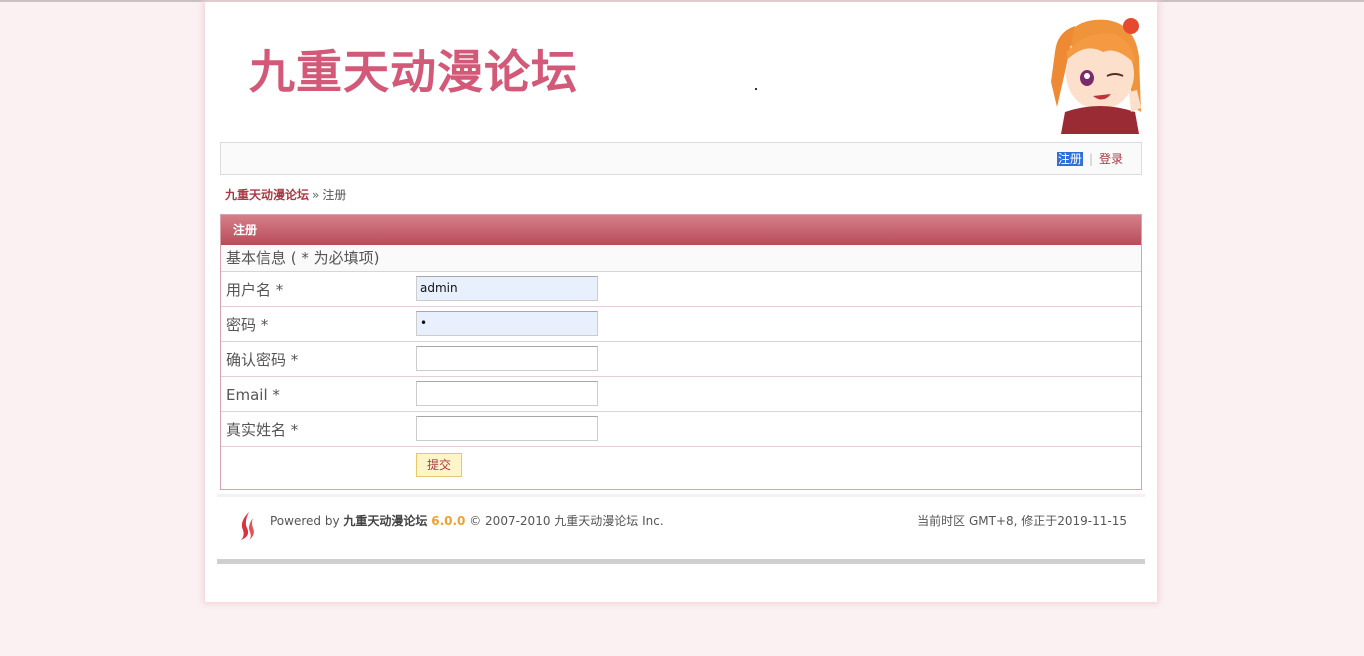 This screenshot has height=656, width=1364. I want to click on powered-prefix: Powered by, so click(305, 521).